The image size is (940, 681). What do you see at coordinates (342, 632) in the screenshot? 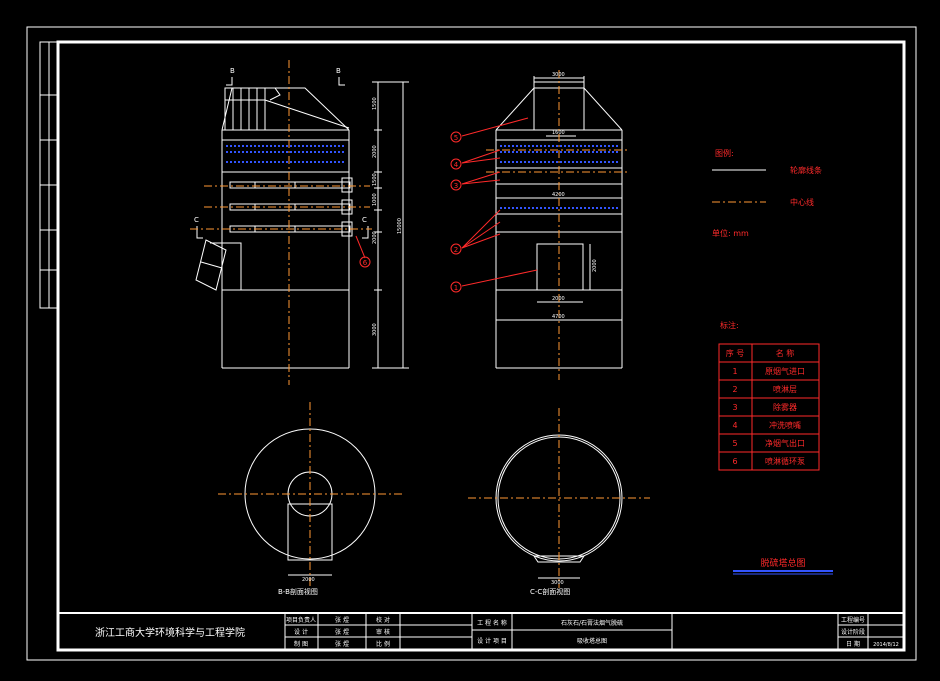
I see `name-design: 张 煜` at bounding box center [342, 632].